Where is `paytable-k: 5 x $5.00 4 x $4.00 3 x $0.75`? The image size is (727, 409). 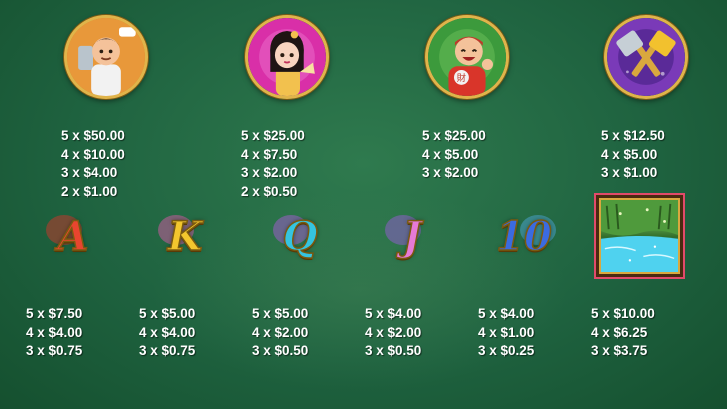 paytable-k: 5 x $5.00 4 x $4.00 3 x $0.75 is located at coordinates (167, 333).